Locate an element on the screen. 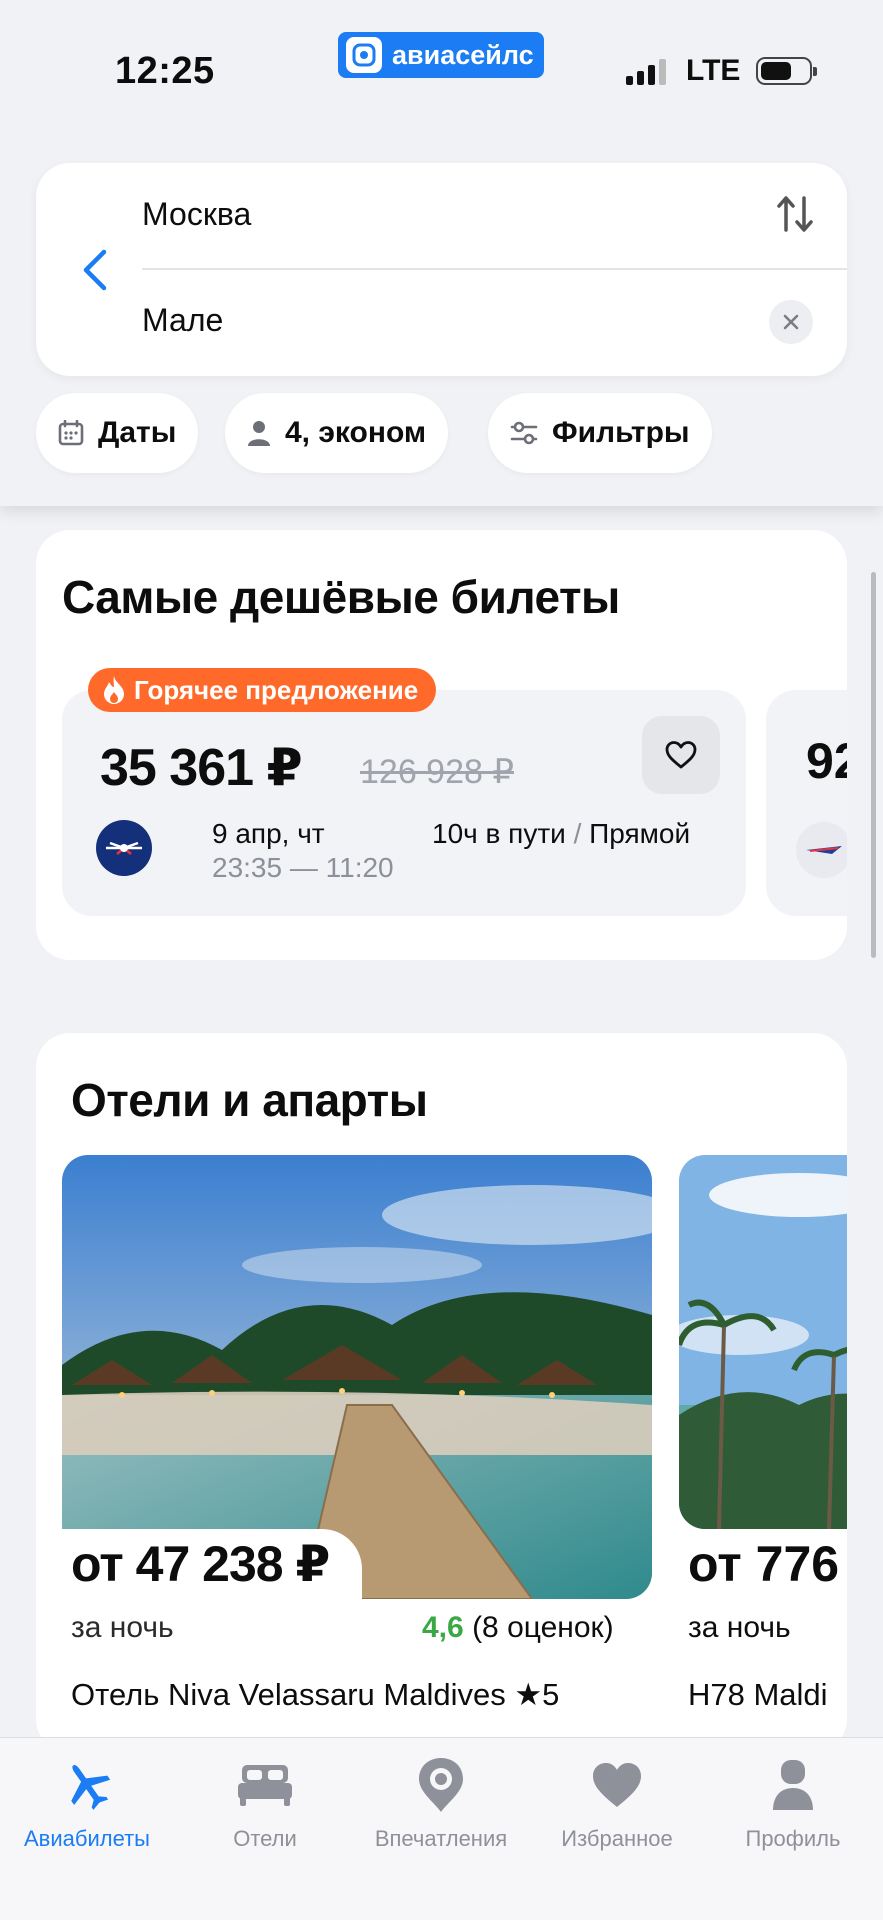 Image resolution: width=883 pixels, height=1920 pixels. hot-offer-badge: Горячее предложение is located at coordinates (262, 690).